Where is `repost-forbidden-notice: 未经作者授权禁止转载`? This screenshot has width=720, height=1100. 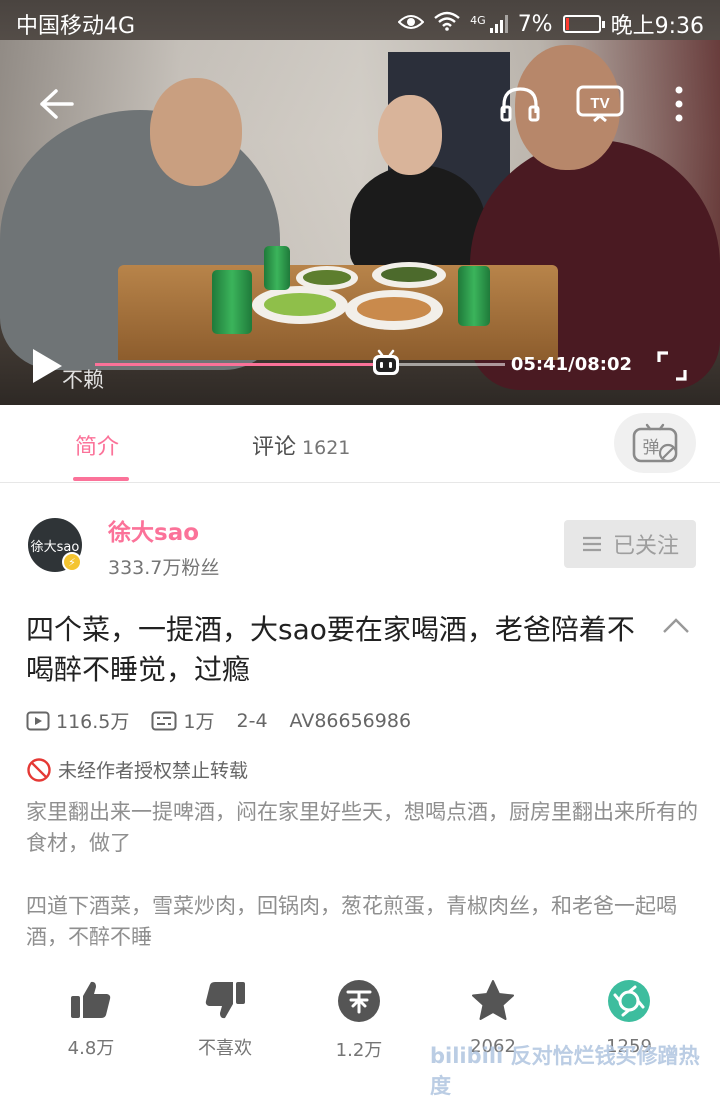 repost-forbidden-notice: 未经作者授权禁止转载 is located at coordinates (137, 769).